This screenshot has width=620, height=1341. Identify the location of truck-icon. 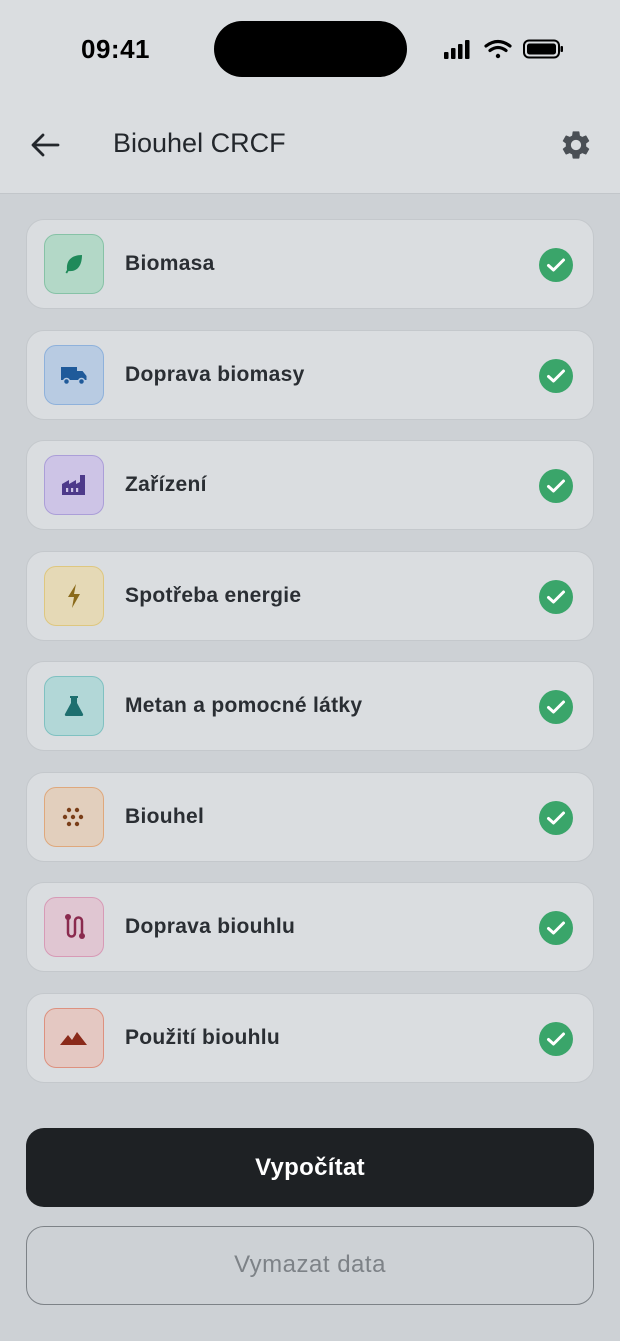
(74, 375).